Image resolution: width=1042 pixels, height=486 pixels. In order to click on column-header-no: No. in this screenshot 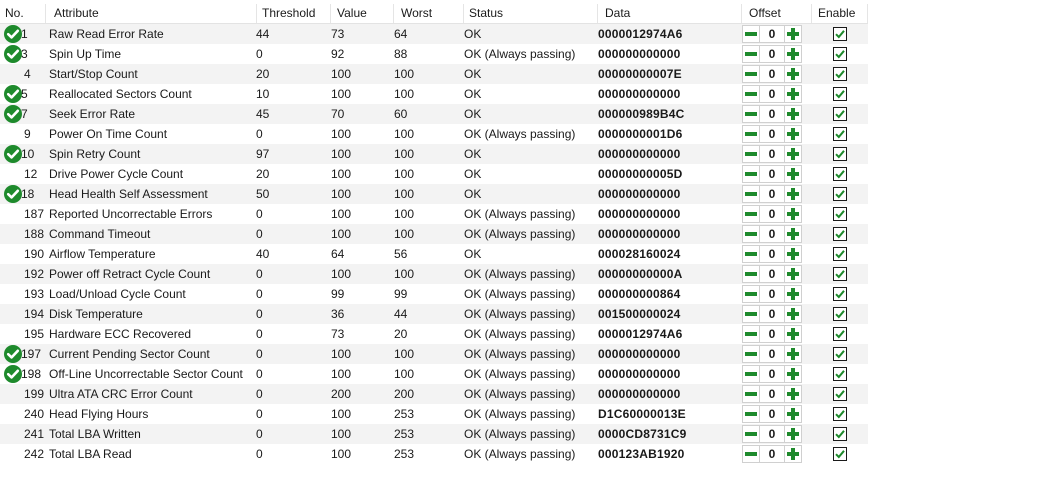, I will do `click(24, 13)`.